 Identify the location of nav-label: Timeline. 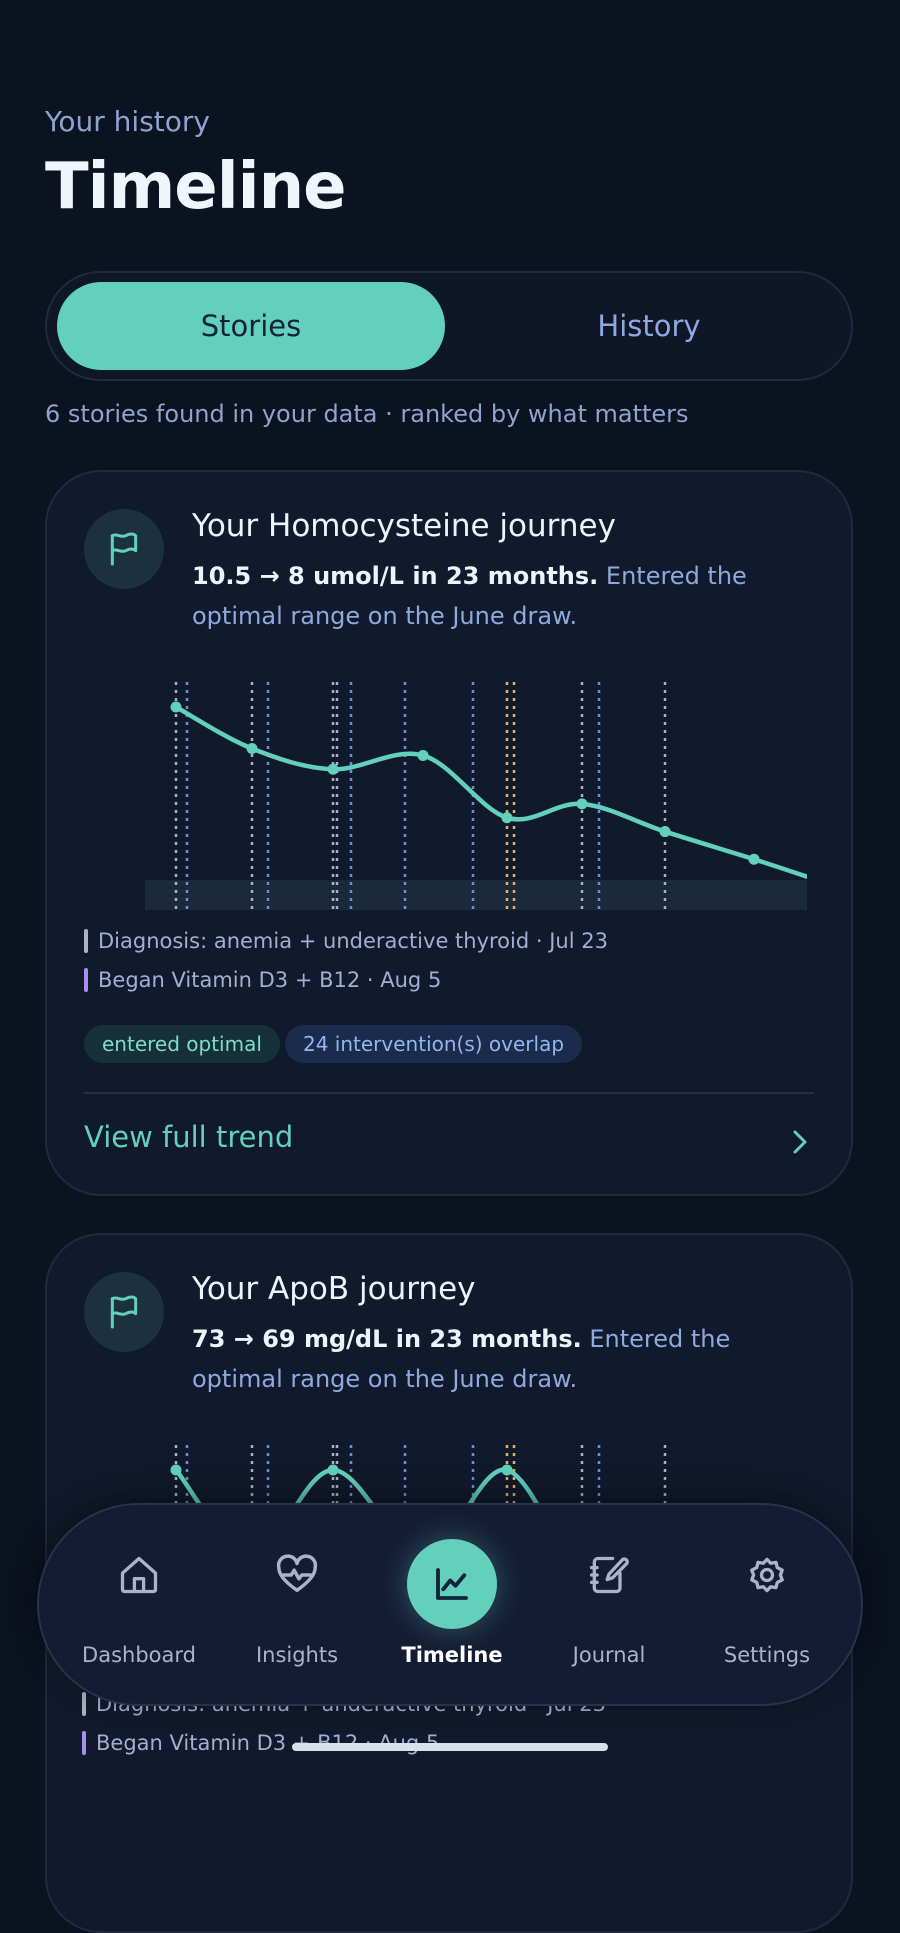
(452, 1655).